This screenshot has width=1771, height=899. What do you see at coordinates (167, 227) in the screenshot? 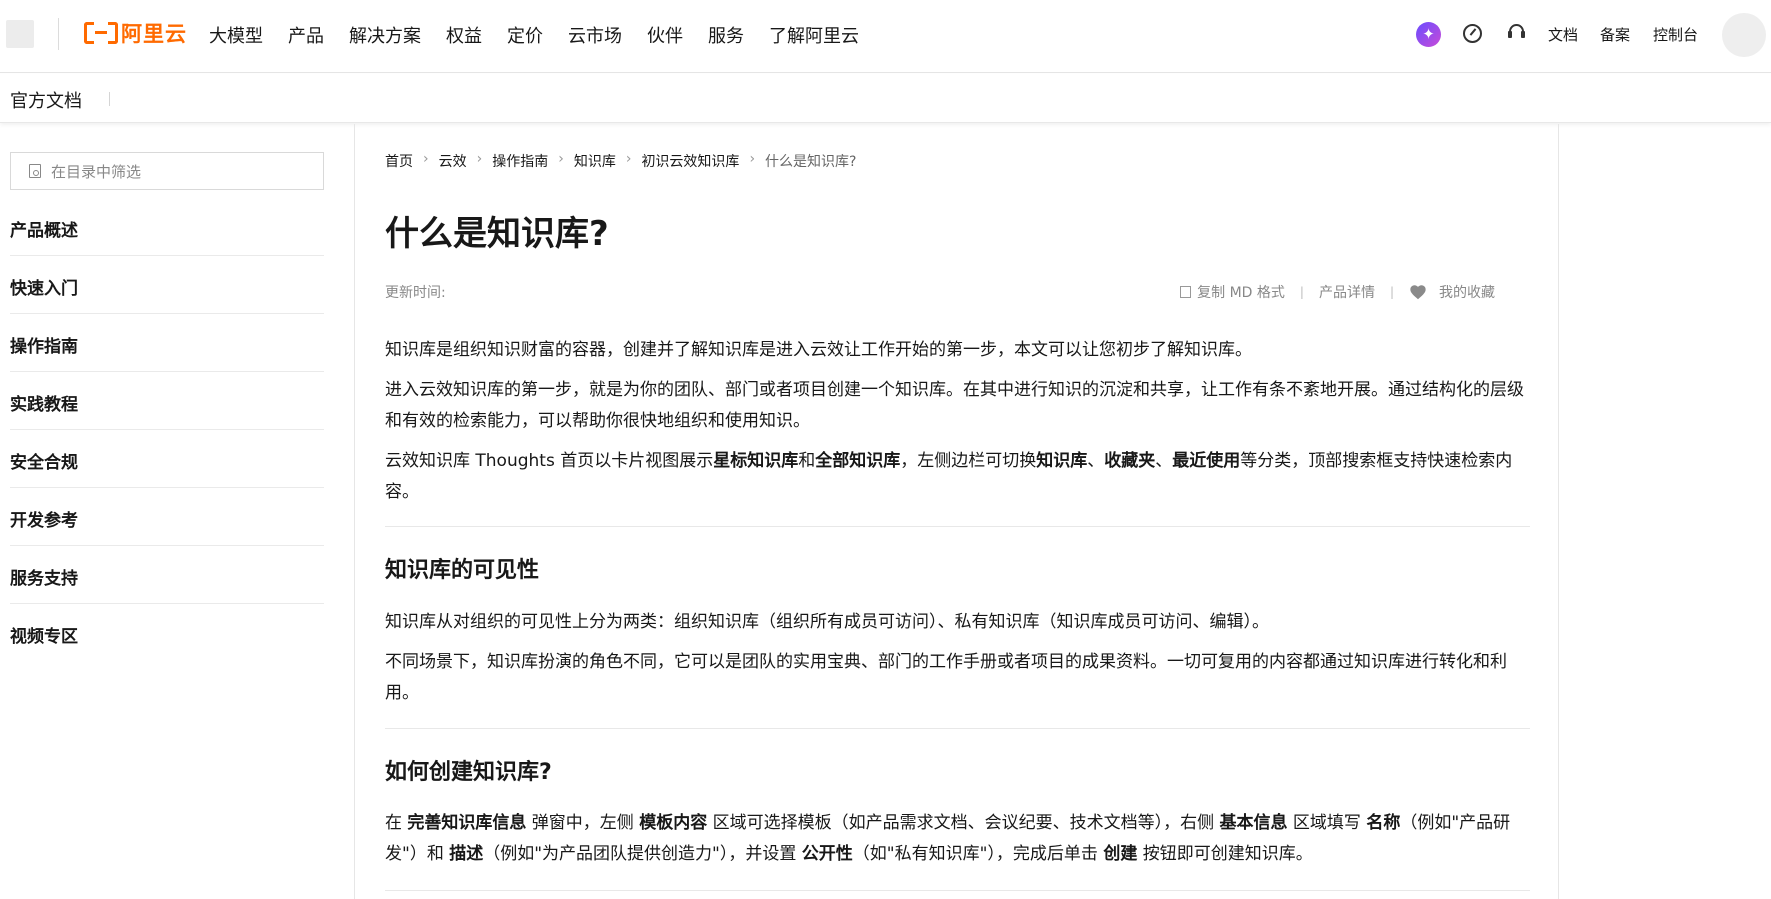
I see `sidebar-item-overview: 产品概述` at bounding box center [167, 227].